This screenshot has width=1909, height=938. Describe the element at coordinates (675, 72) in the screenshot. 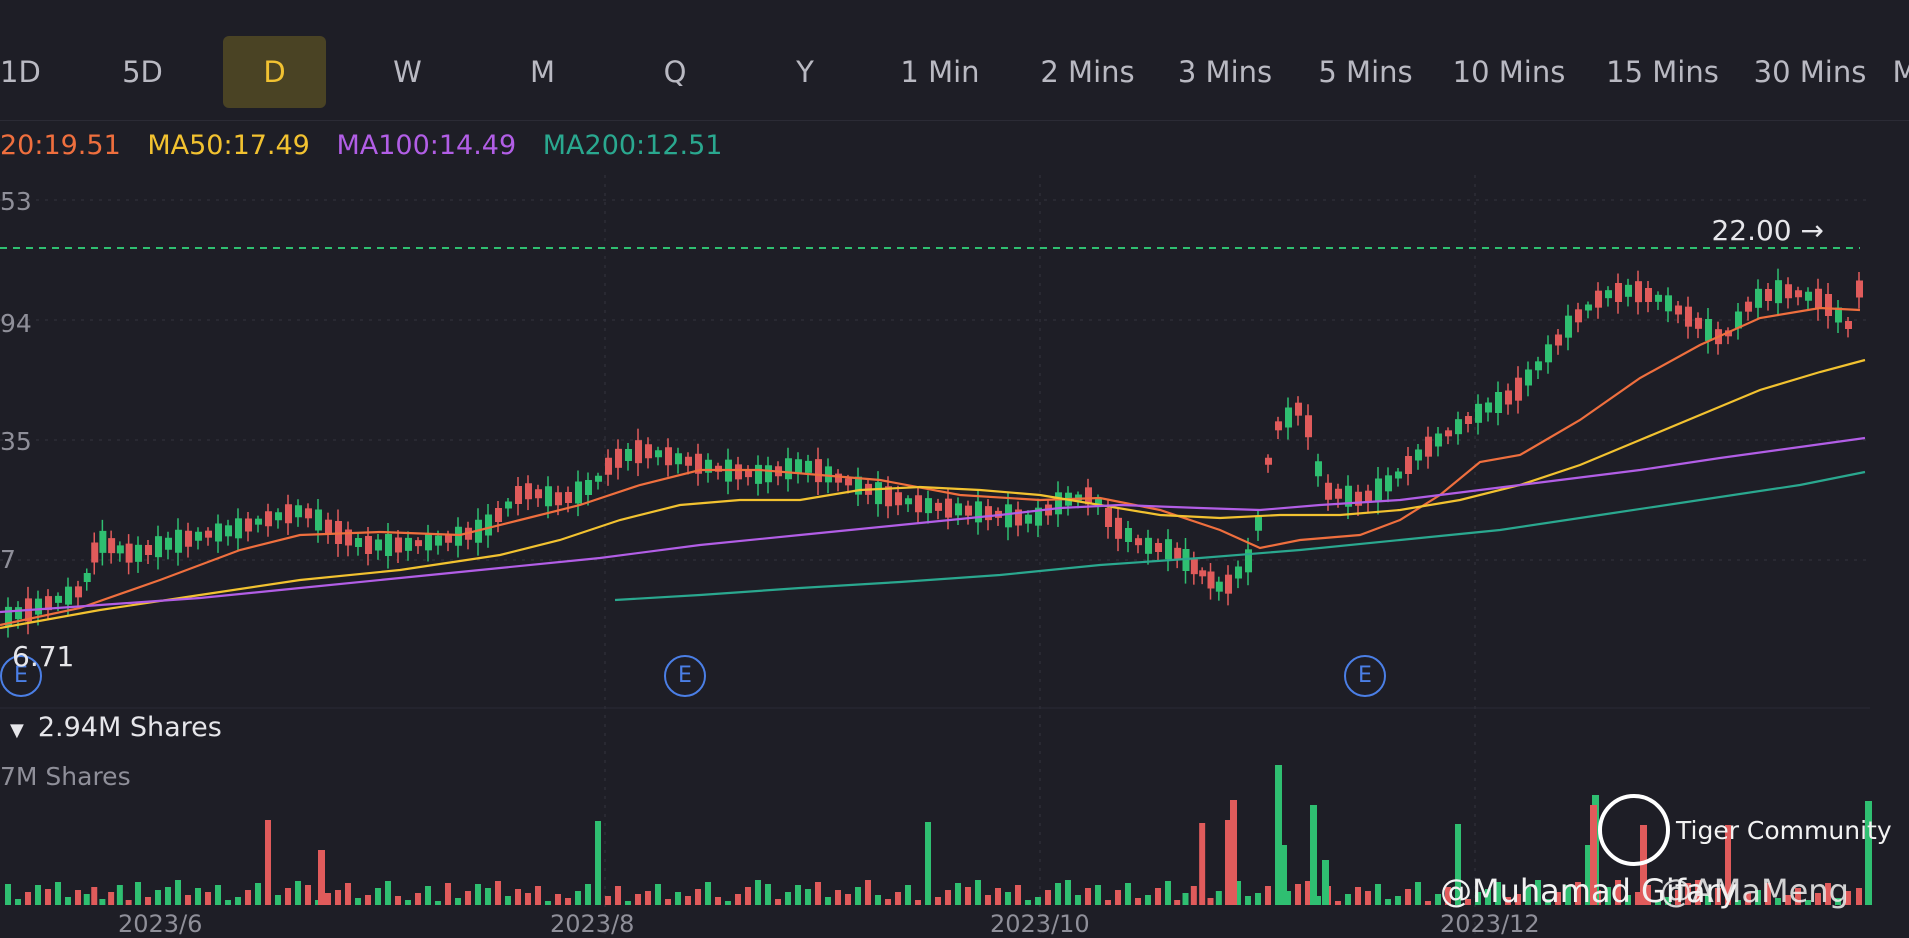

I see `tab-q: Q` at that location.